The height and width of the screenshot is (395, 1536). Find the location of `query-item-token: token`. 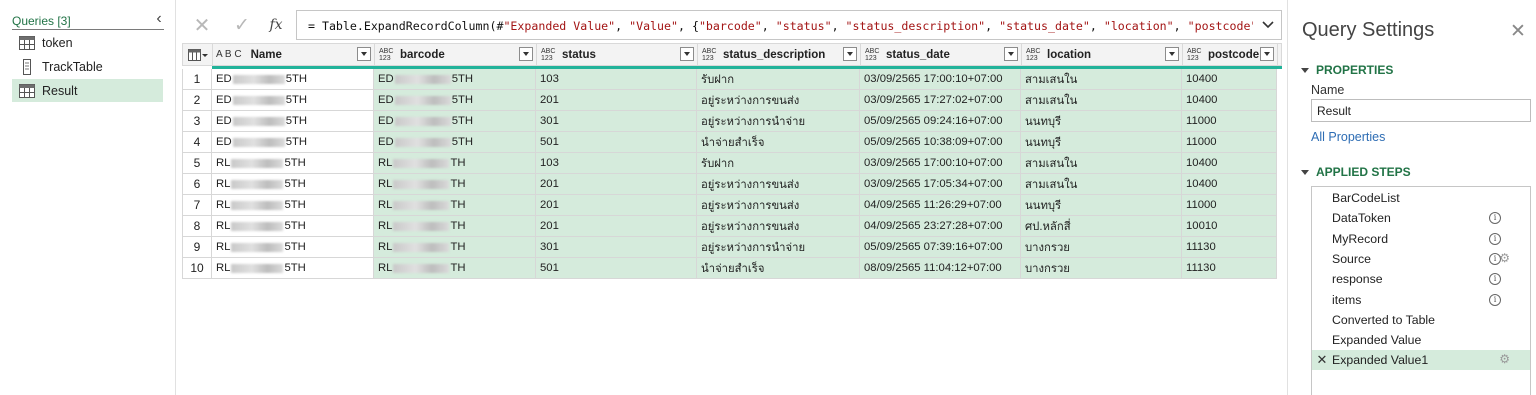

query-item-token: token is located at coordinates (87, 42).